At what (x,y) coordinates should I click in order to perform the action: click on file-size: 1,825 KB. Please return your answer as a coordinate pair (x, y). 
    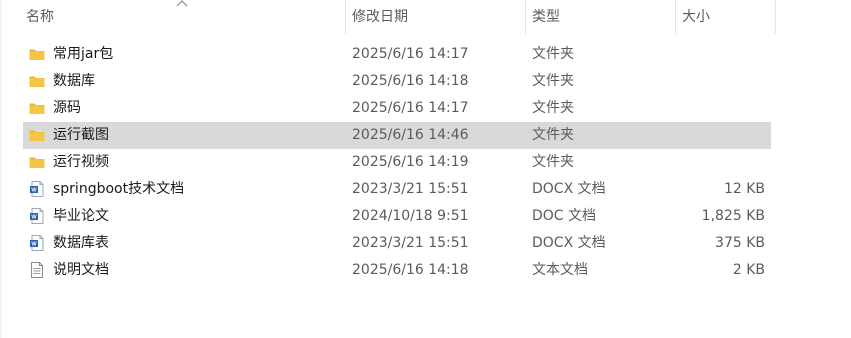
    Looking at the image, I should click on (733, 216).